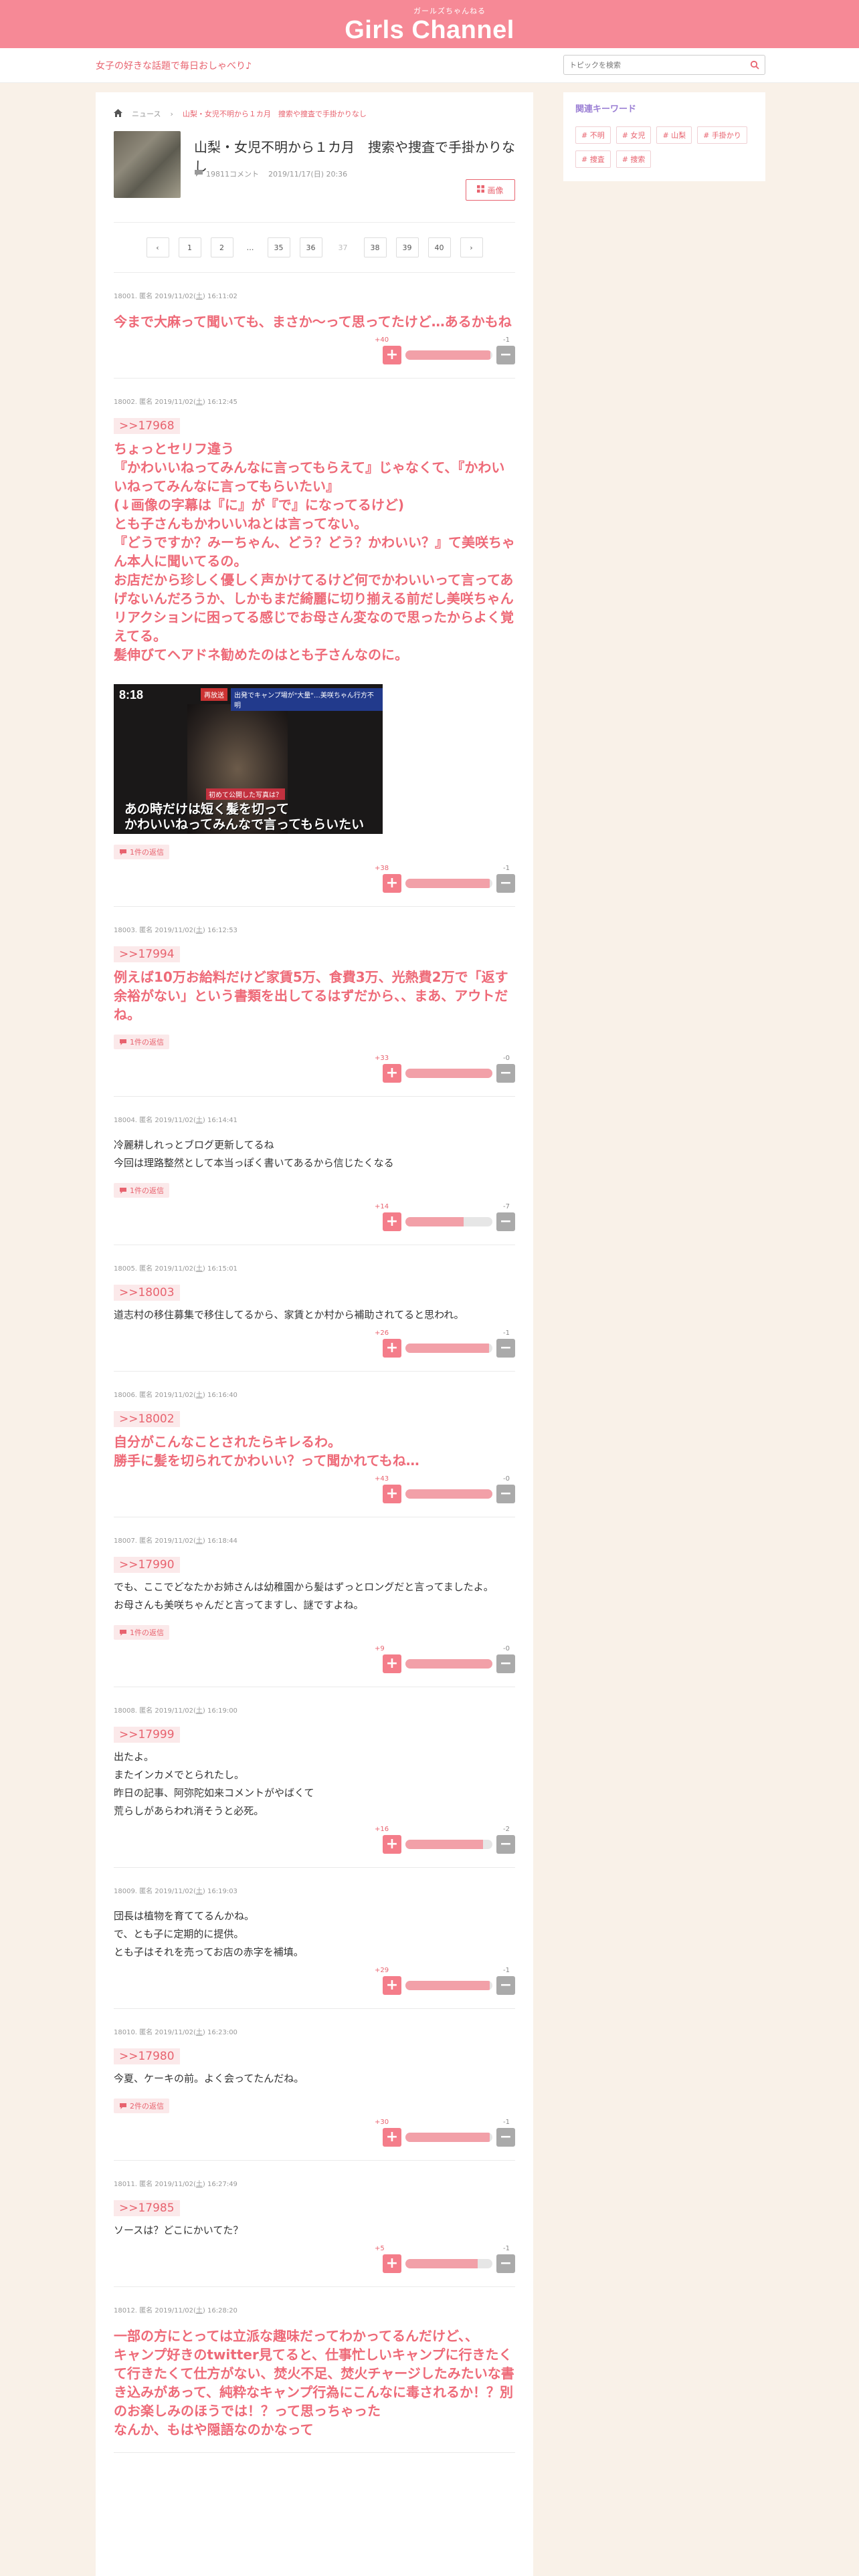 The height and width of the screenshot is (2576, 859). What do you see at coordinates (125, 2311) in the screenshot?
I see `comment-number: 18012.` at bounding box center [125, 2311].